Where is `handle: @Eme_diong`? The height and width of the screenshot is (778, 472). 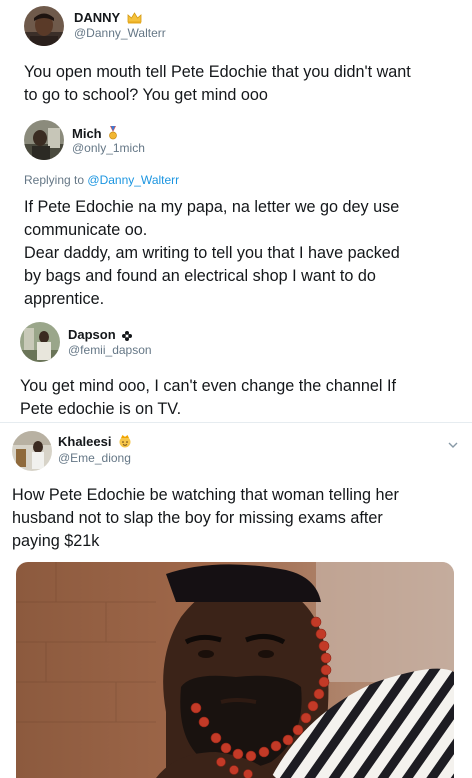 handle: @Eme_diong is located at coordinates (94, 458).